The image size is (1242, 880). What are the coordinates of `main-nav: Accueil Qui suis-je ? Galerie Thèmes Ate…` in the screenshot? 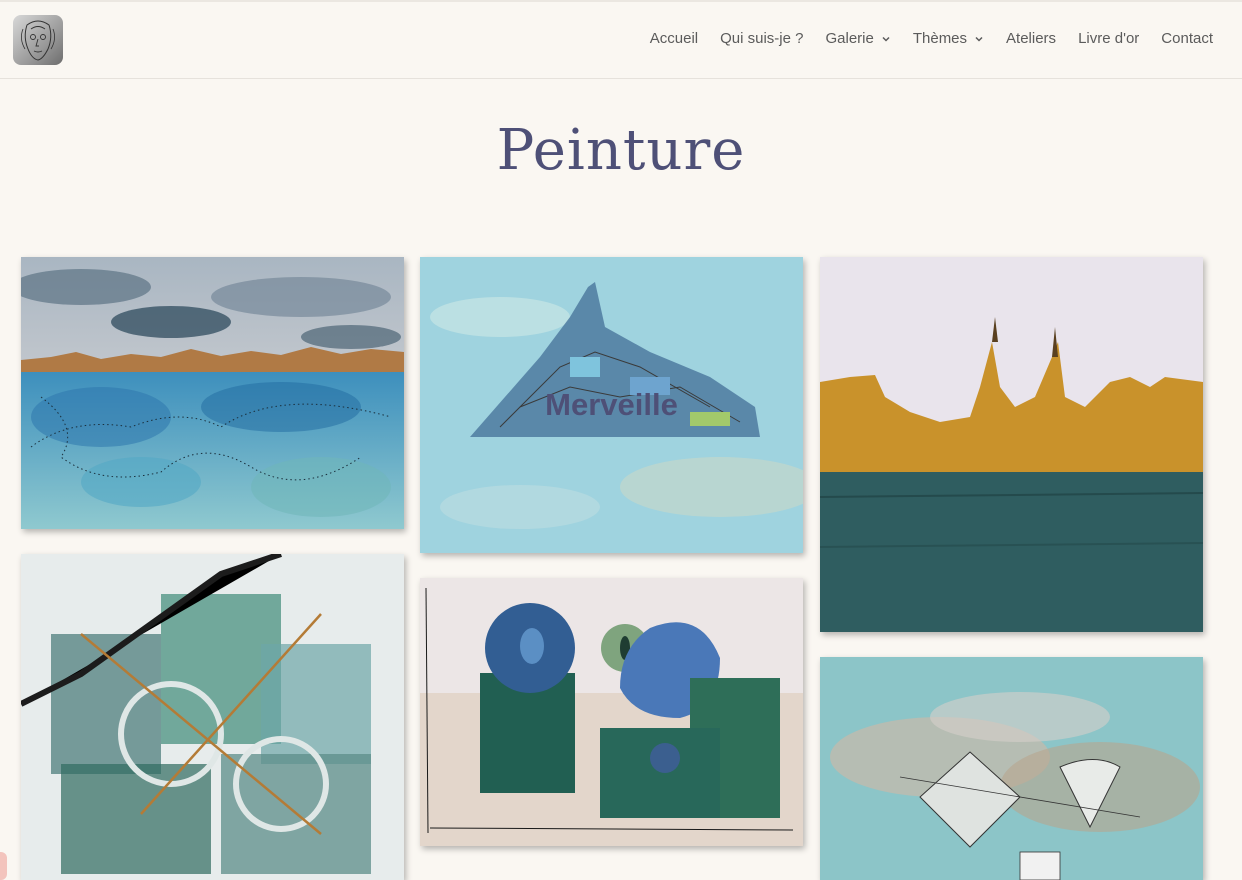 It's located at (920, 38).